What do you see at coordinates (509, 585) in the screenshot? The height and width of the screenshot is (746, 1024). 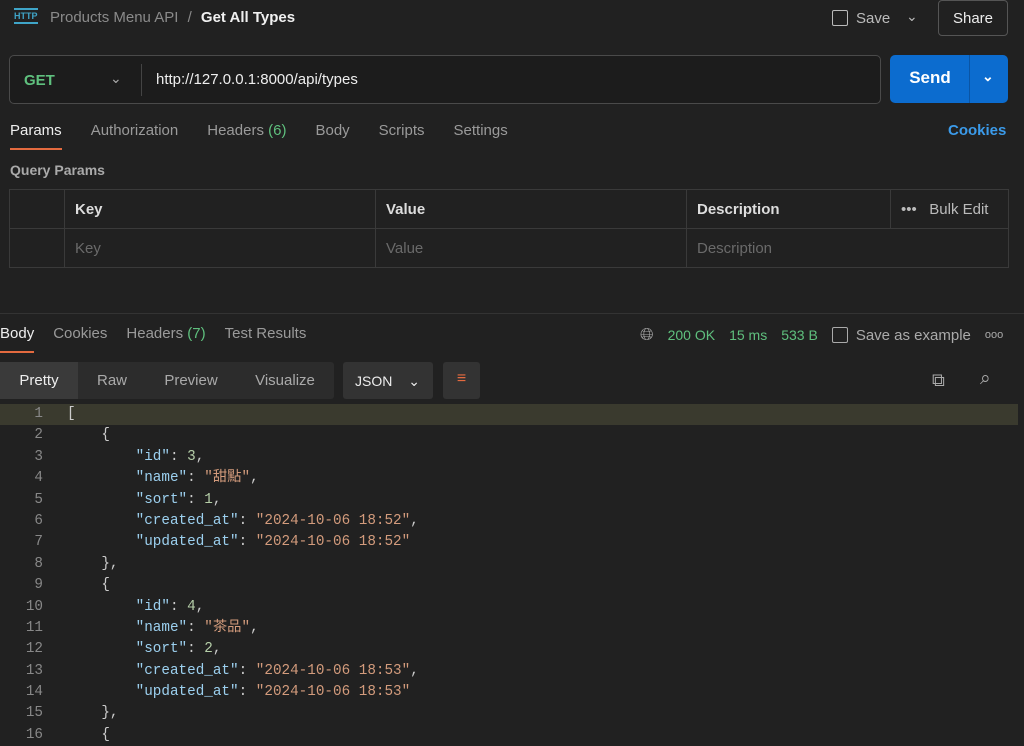 I see `code-line: 9 {` at bounding box center [509, 585].